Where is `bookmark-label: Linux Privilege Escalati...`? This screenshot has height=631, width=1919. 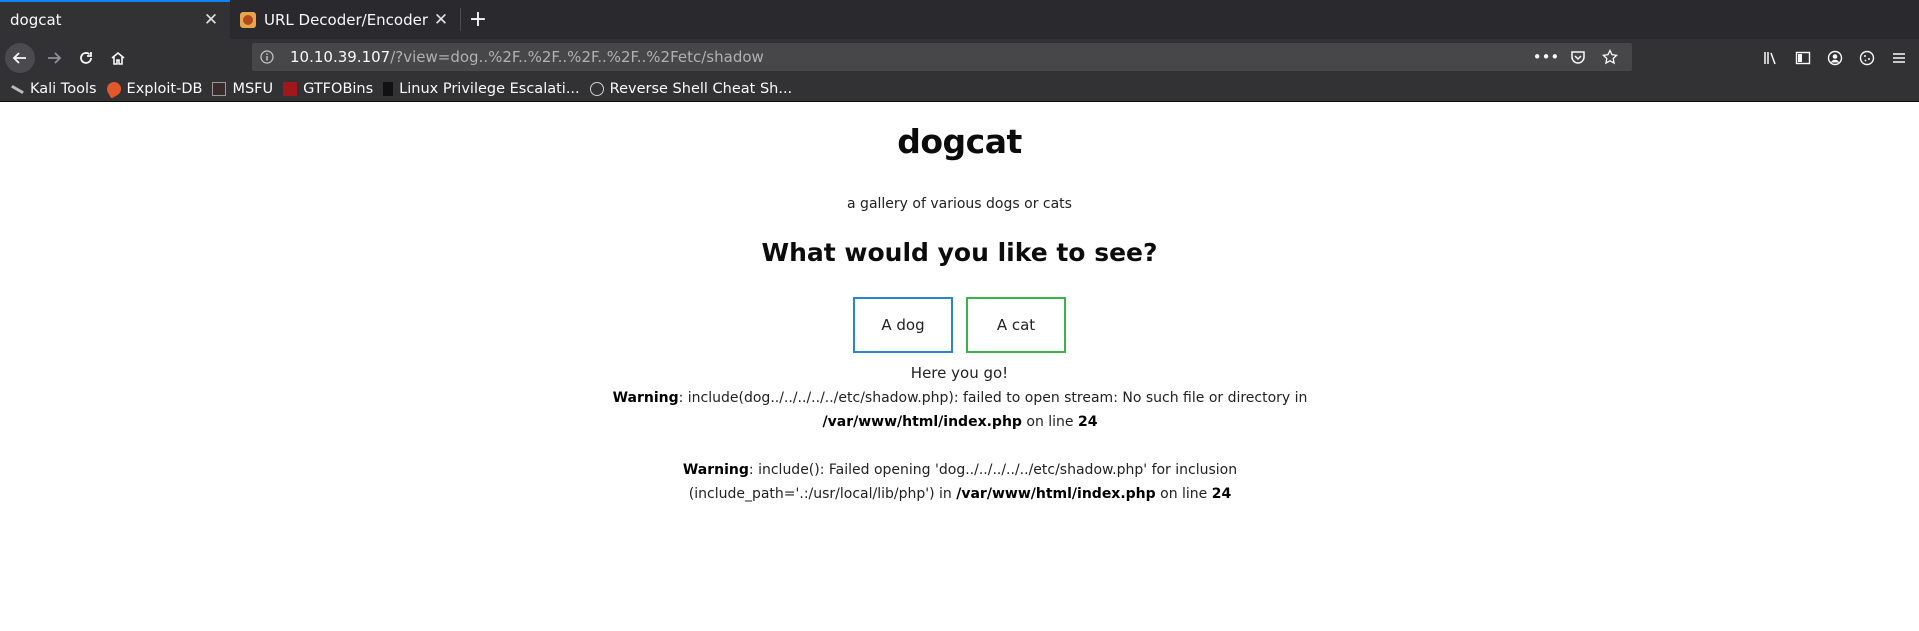
bookmark-label: Linux Privilege Escalati... is located at coordinates (489, 88).